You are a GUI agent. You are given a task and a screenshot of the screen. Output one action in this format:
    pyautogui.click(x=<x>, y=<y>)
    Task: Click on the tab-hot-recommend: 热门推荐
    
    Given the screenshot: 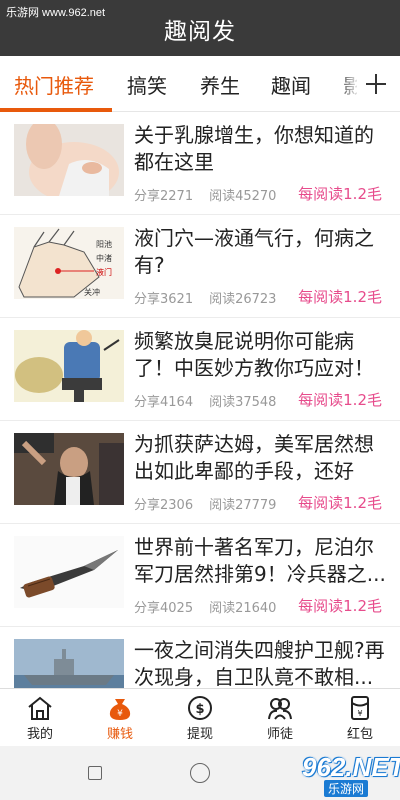 What is the action you would take?
    pyautogui.click(x=54, y=84)
    